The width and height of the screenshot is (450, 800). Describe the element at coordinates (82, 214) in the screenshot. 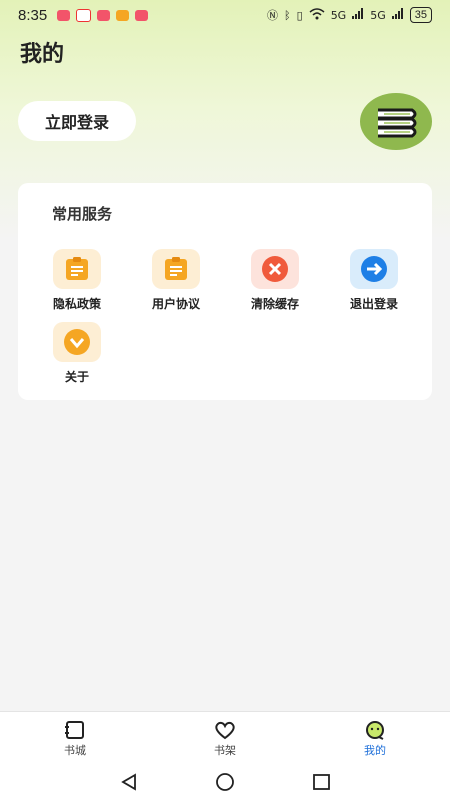

I see `services-title: 常用服务` at that location.